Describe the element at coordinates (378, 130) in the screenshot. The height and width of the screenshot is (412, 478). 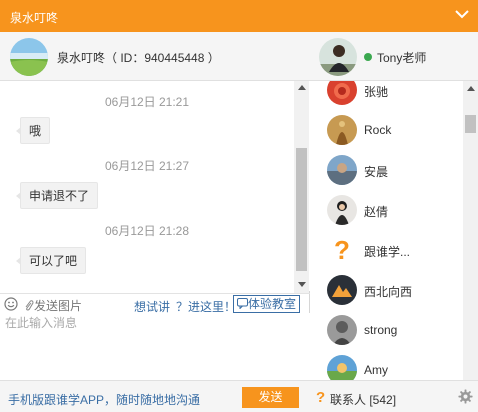
I see `contact-name: Rock` at that location.